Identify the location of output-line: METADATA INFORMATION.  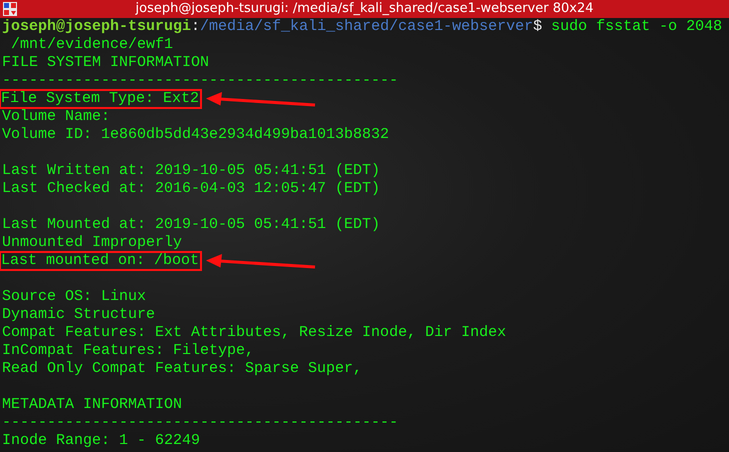
(92, 405).